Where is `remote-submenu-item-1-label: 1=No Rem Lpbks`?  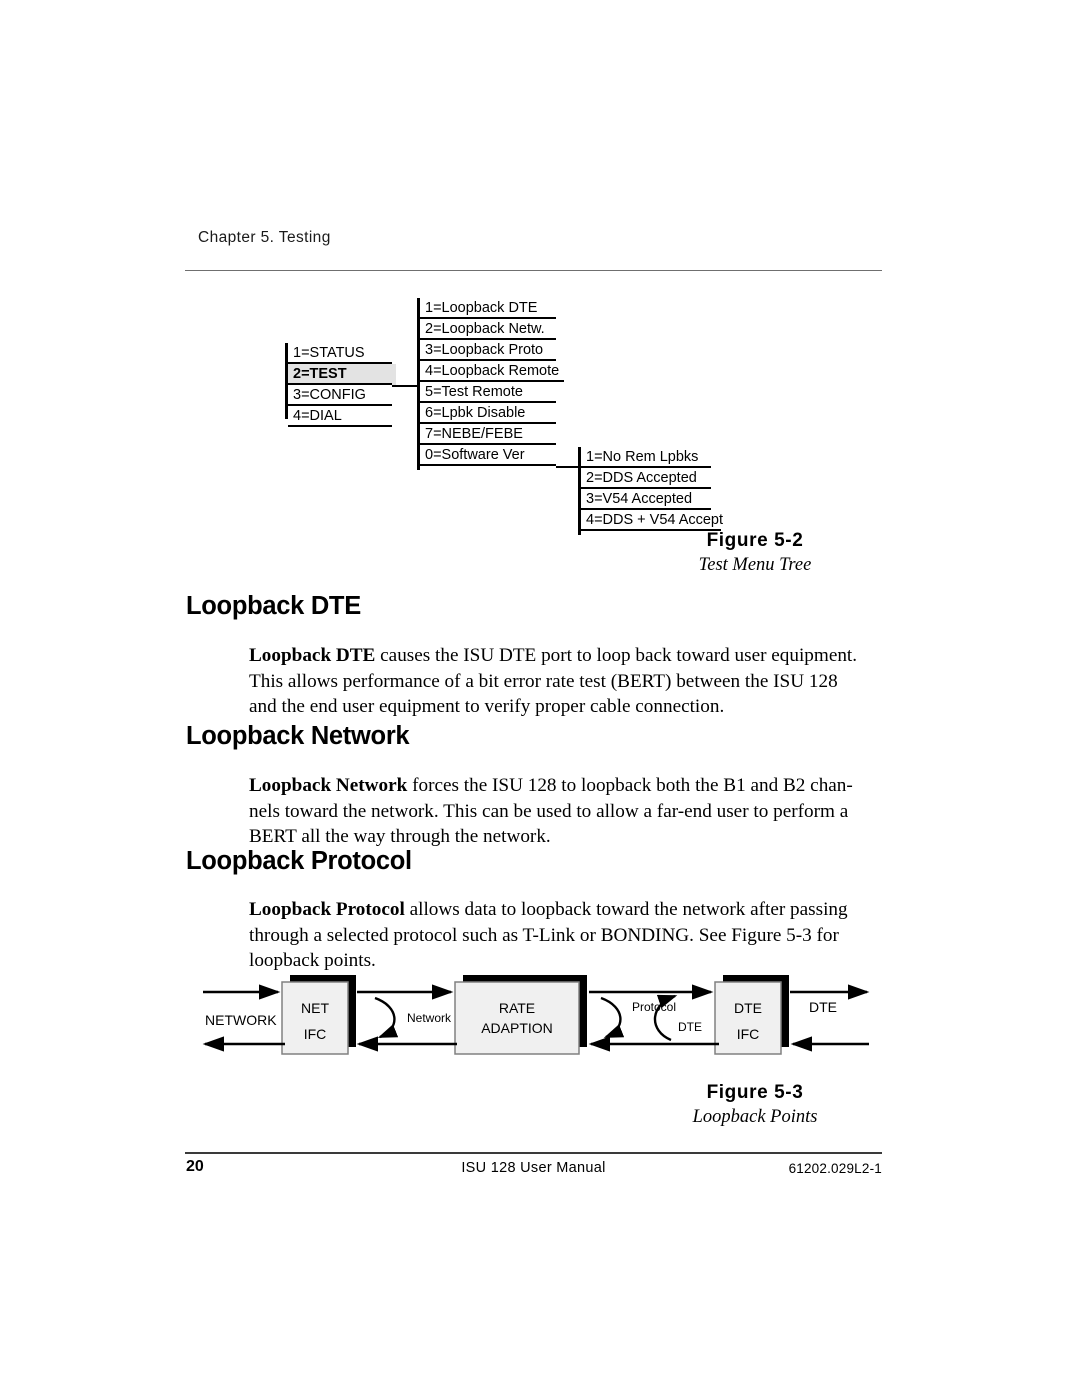 remote-submenu-item-1-label: 1=No Rem Lpbks is located at coordinates (642, 457).